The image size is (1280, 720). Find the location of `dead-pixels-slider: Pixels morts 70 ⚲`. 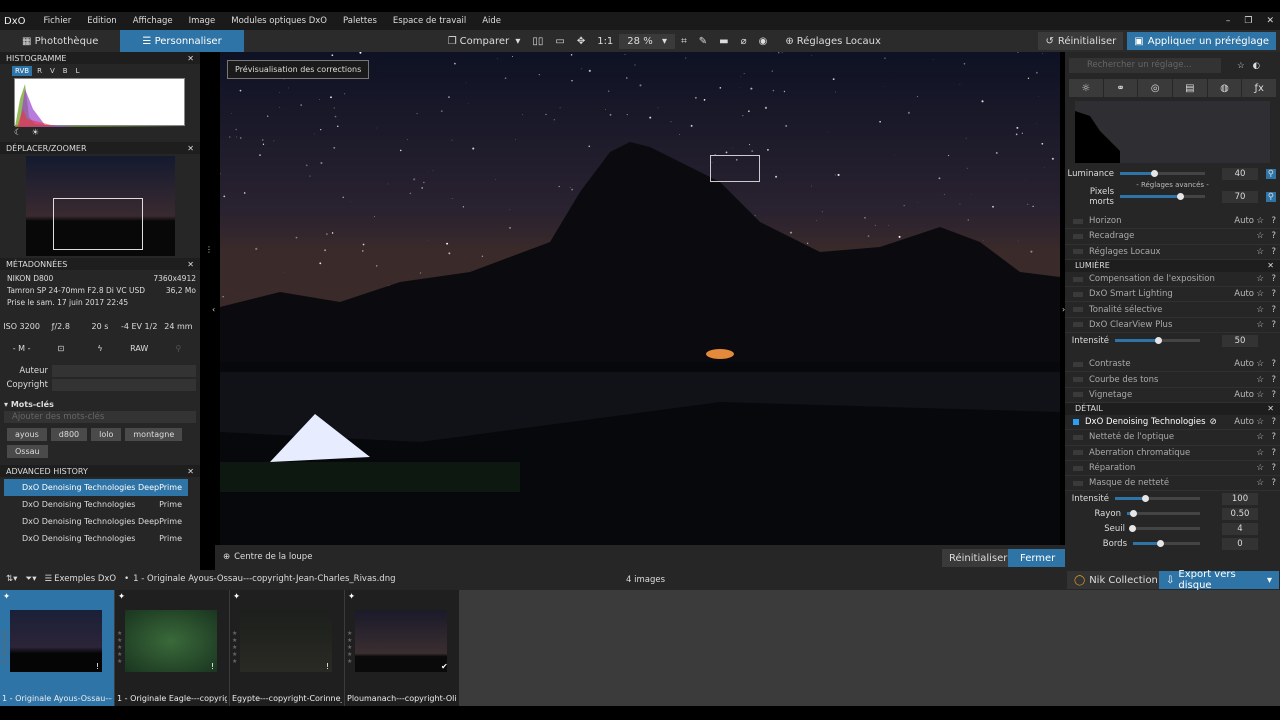

dead-pixels-slider: Pixels morts 70 ⚲ is located at coordinates (1172, 197).